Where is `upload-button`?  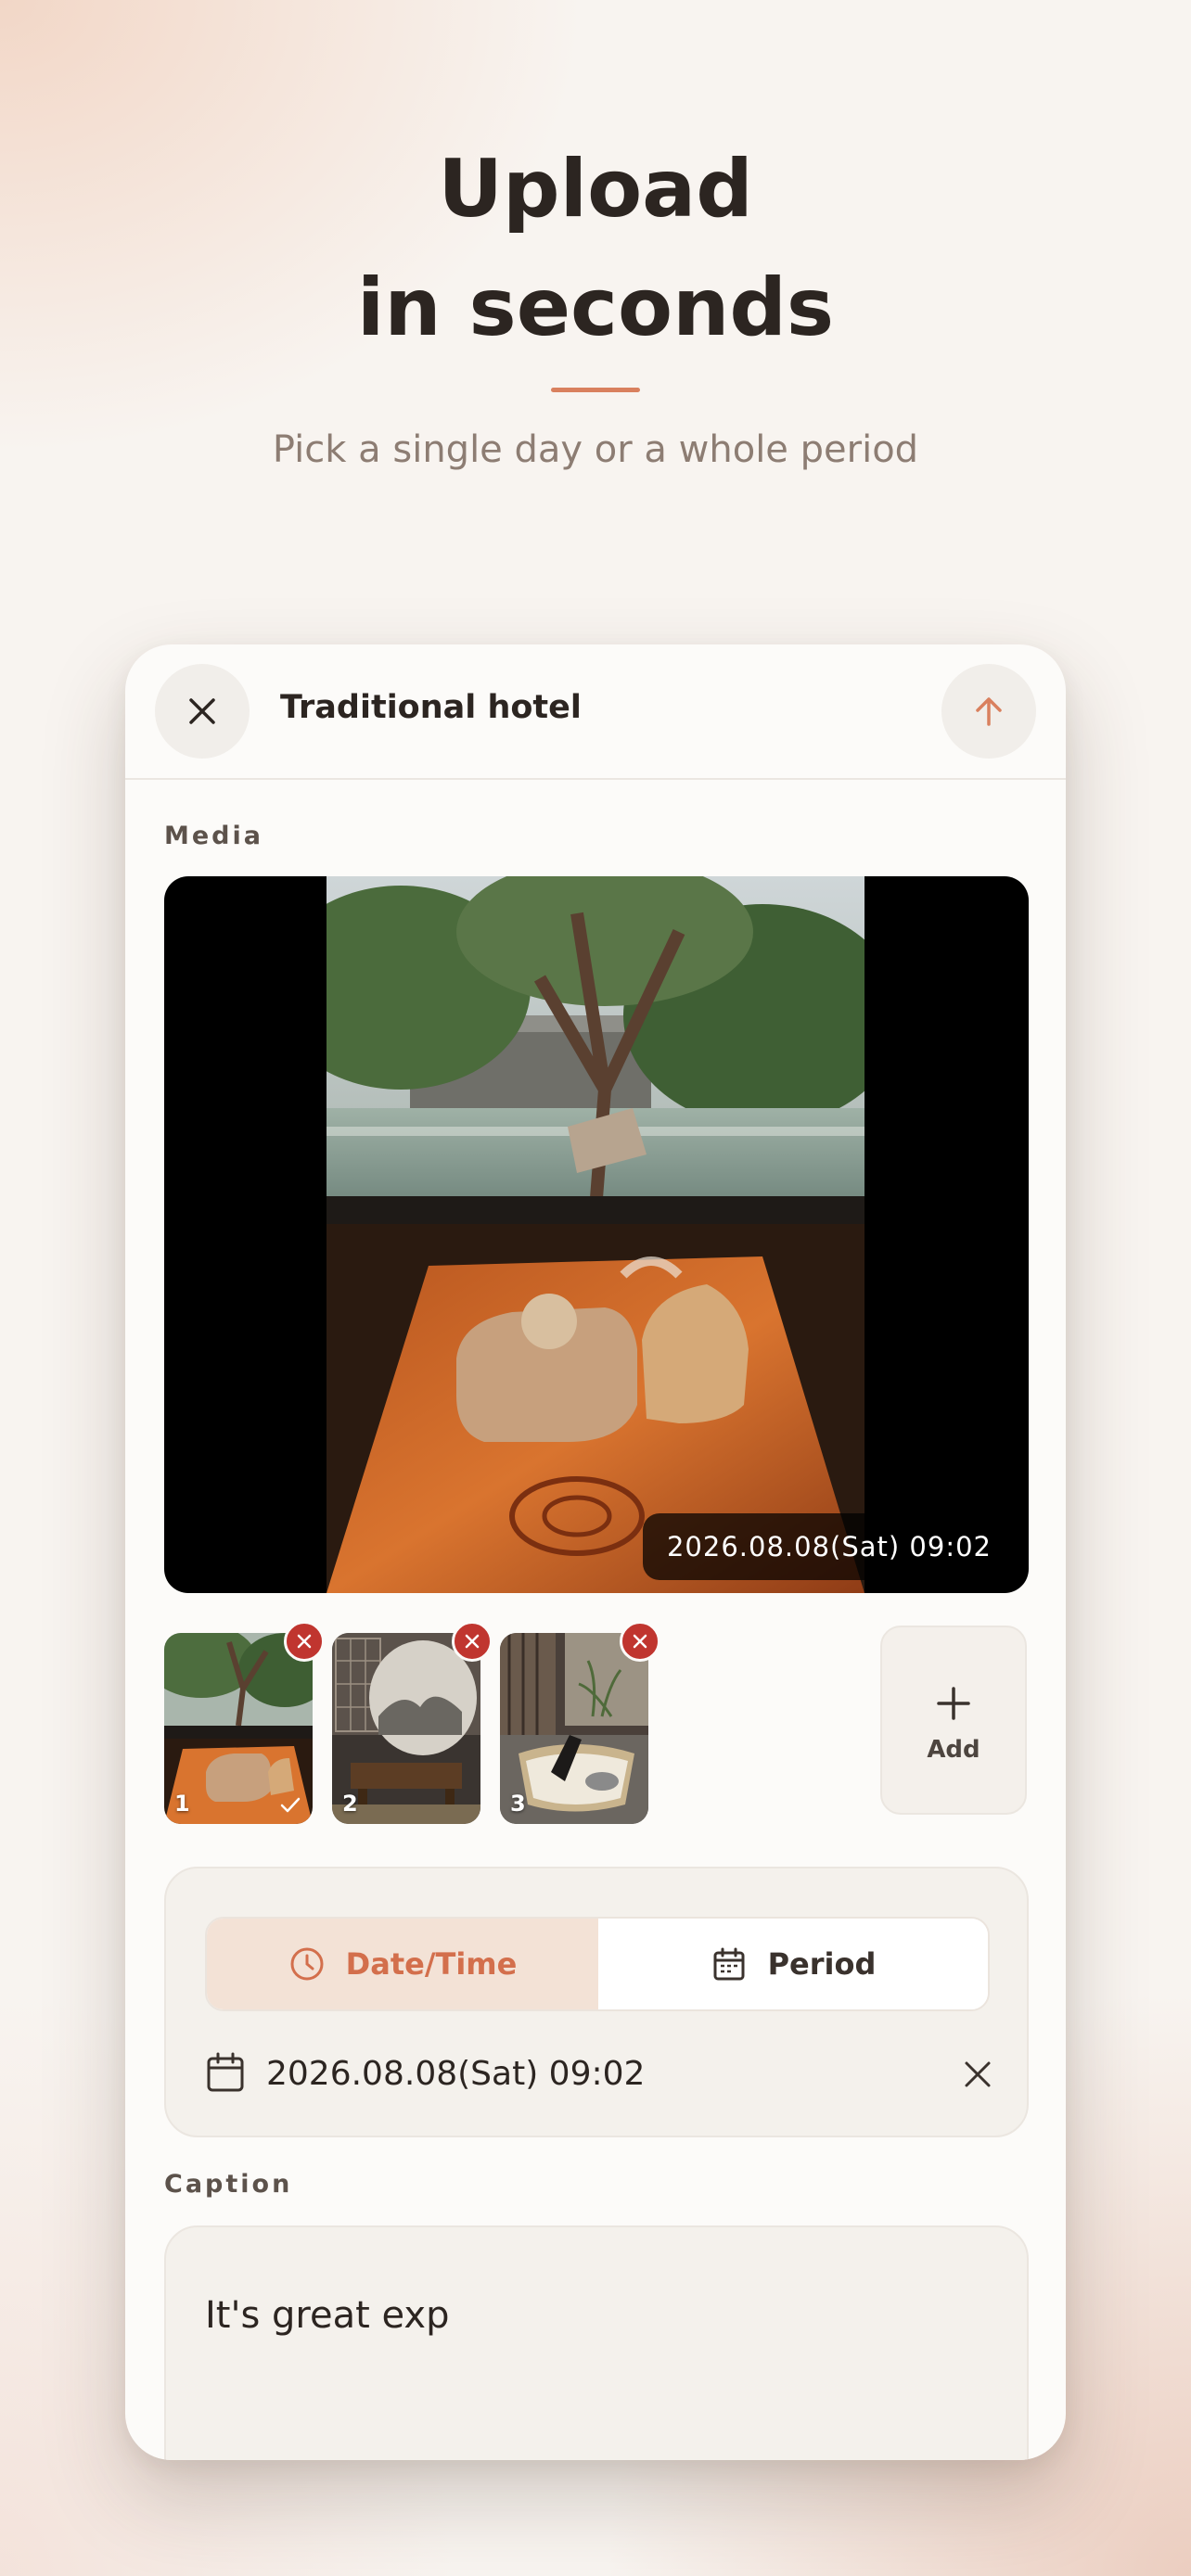 upload-button is located at coordinates (988, 712).